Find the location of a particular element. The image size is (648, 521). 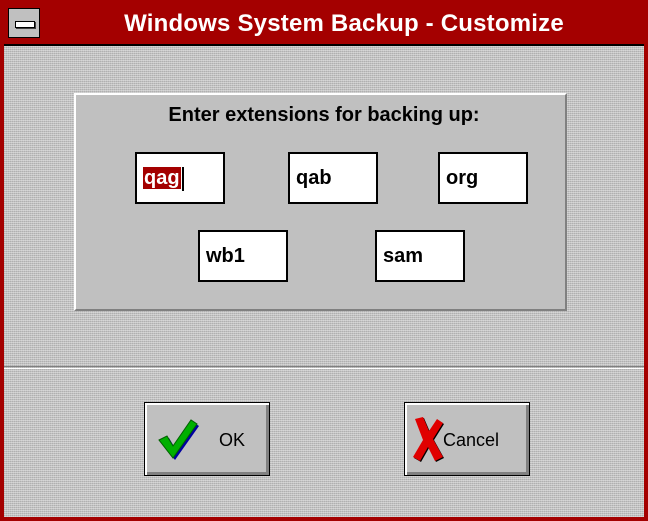

checkmark-icon is located at coordinates (178, 439).